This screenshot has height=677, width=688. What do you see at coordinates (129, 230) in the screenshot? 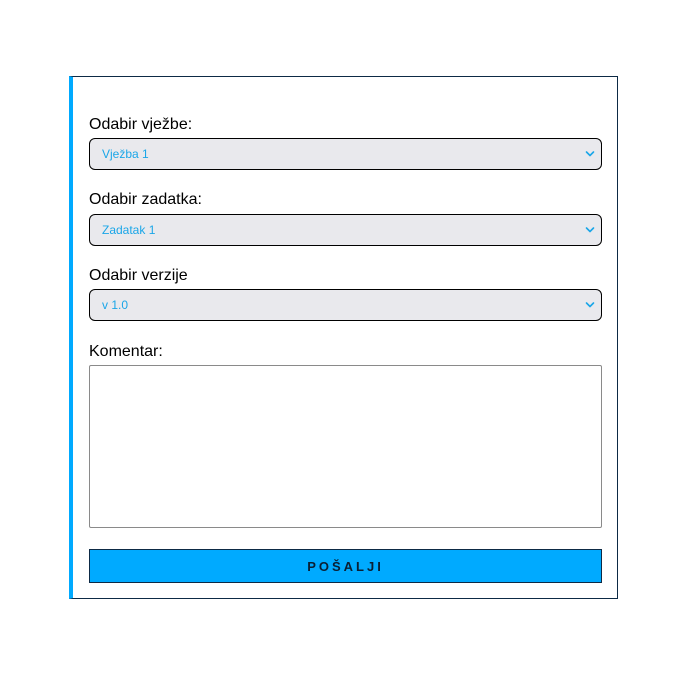
I see `task-select-value: Zadatak 1` at bounding box center [129, 230].